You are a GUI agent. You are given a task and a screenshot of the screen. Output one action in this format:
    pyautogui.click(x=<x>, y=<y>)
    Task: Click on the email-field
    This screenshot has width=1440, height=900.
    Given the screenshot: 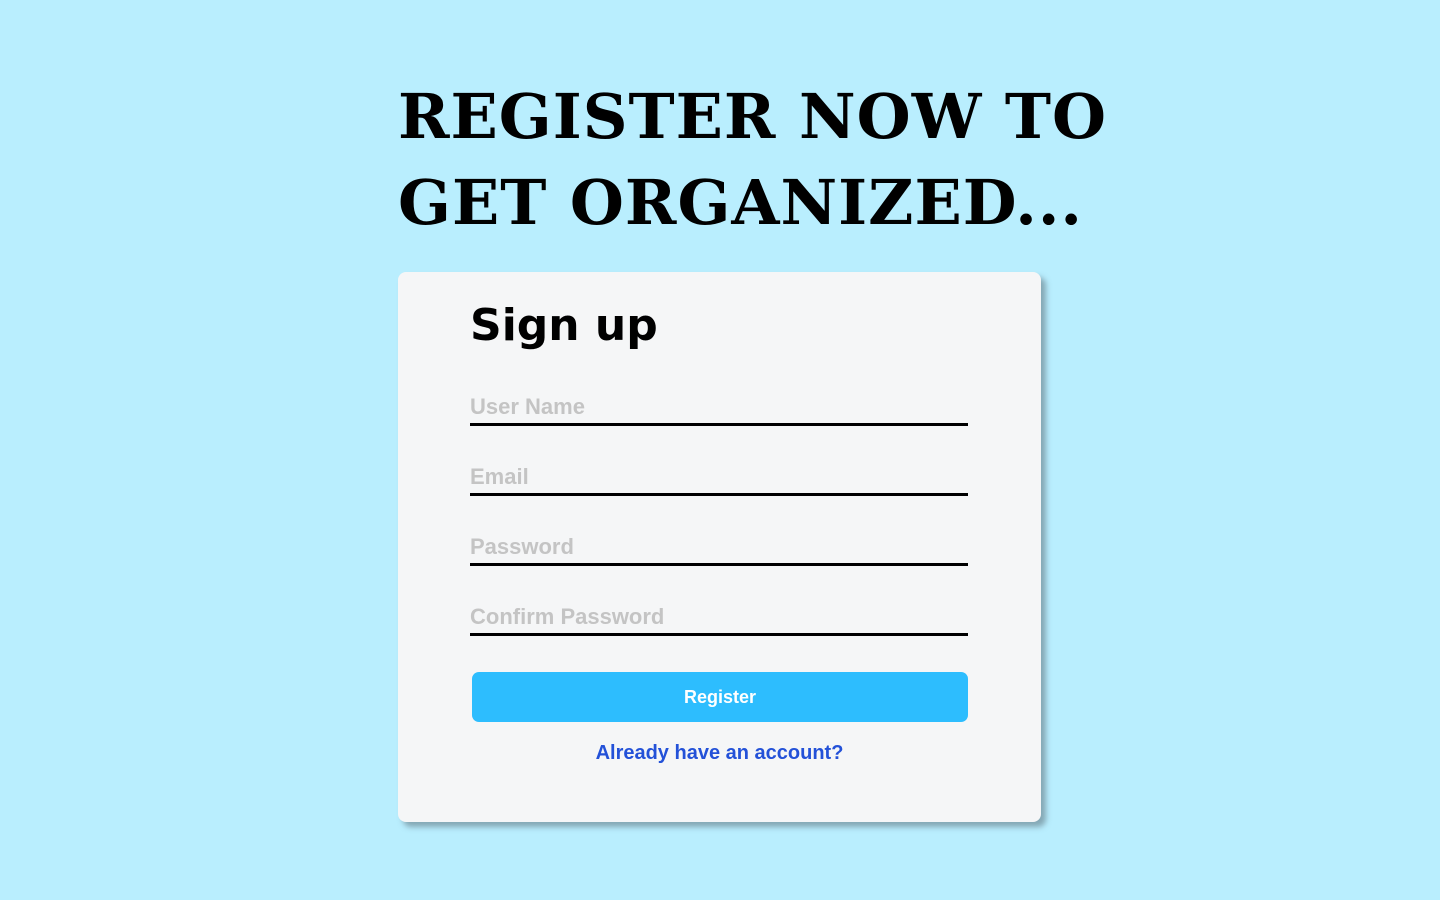 What is the action you would take?
    pyautogui.click(x=719, y=478)
    